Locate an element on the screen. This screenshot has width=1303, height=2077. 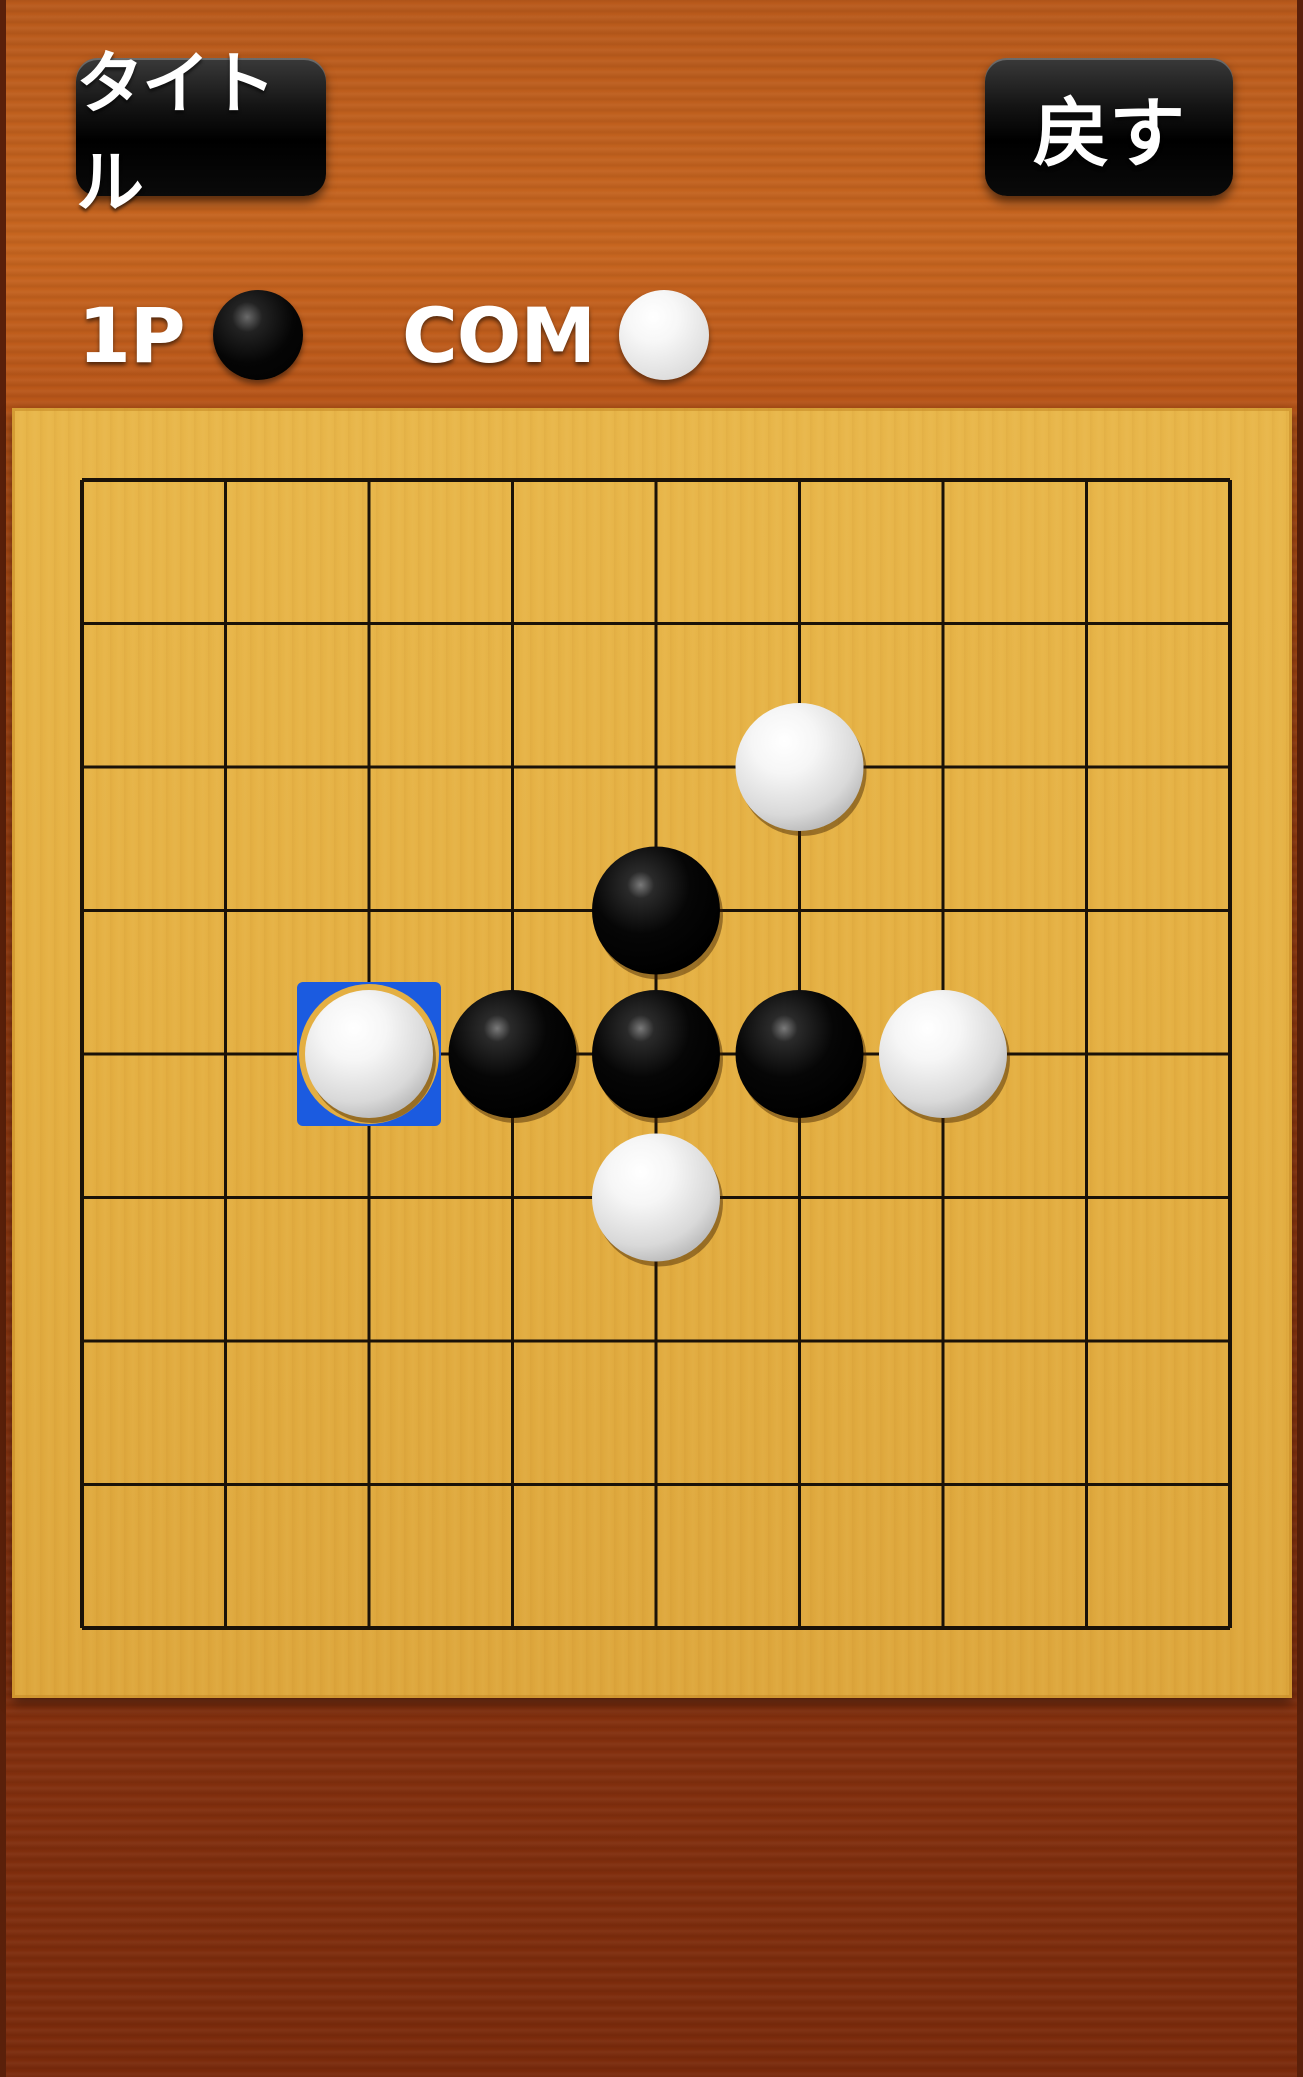
player2-label: COM is located at coordinates (499, 335).